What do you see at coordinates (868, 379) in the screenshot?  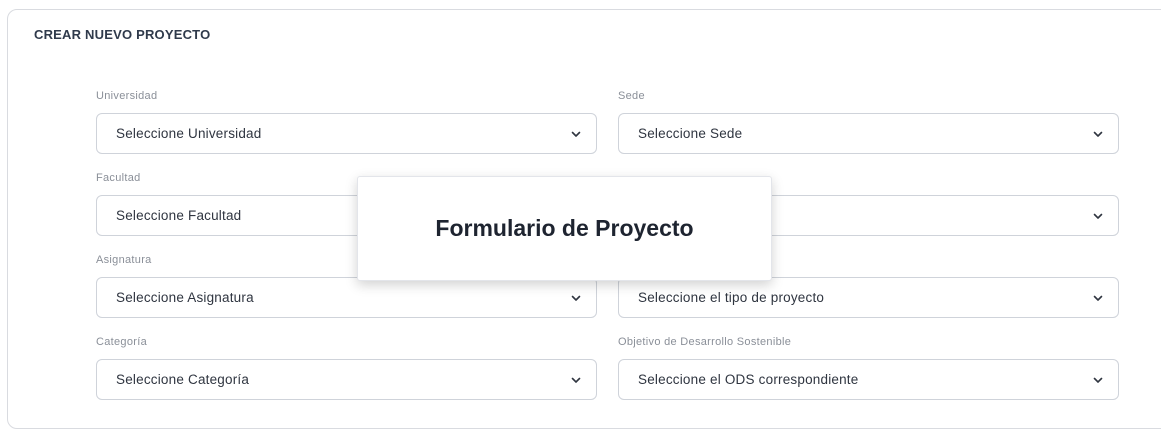 I see `ods-select: Seleccione el ODS correspondiente` at bounding box center [868, 379].